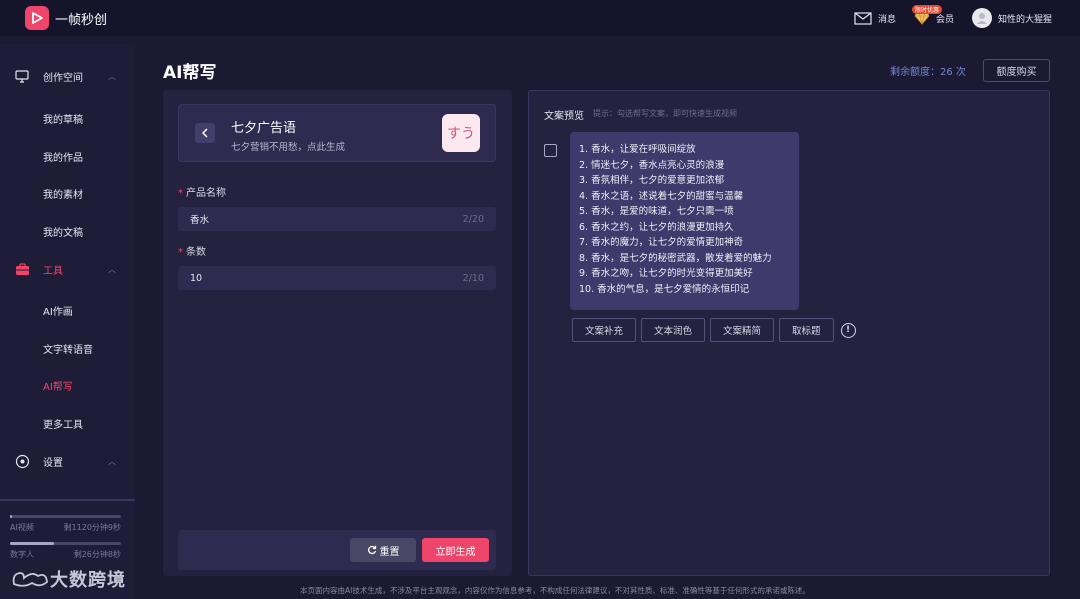  What do you see at coordinates (22, 76) in the screenshot?
I see `monitor-icon` at bounding box center [22, 76].